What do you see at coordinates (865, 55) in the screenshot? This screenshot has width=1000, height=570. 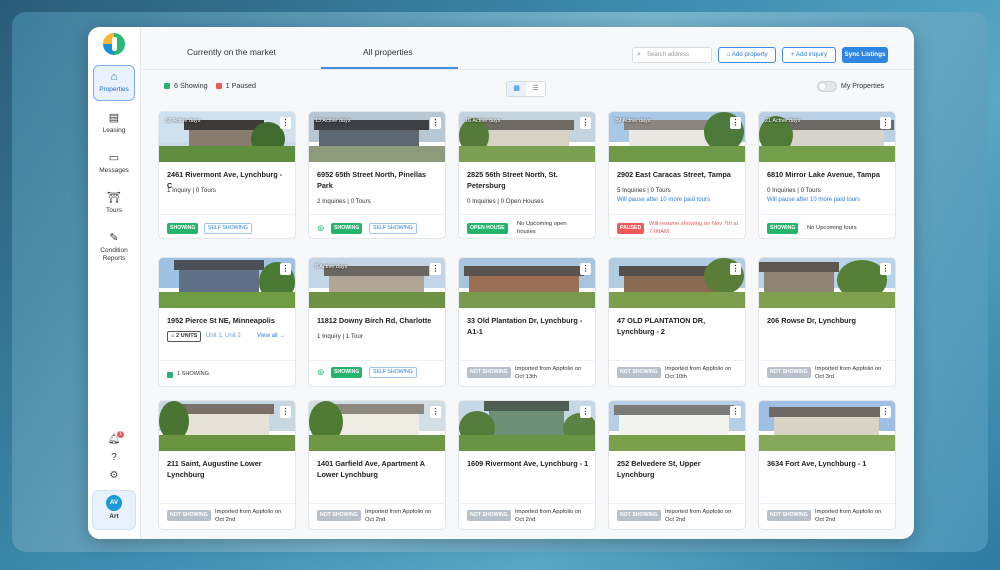 I see `sync-listings-button: Sync Listings` at bounding box center [865, 55].